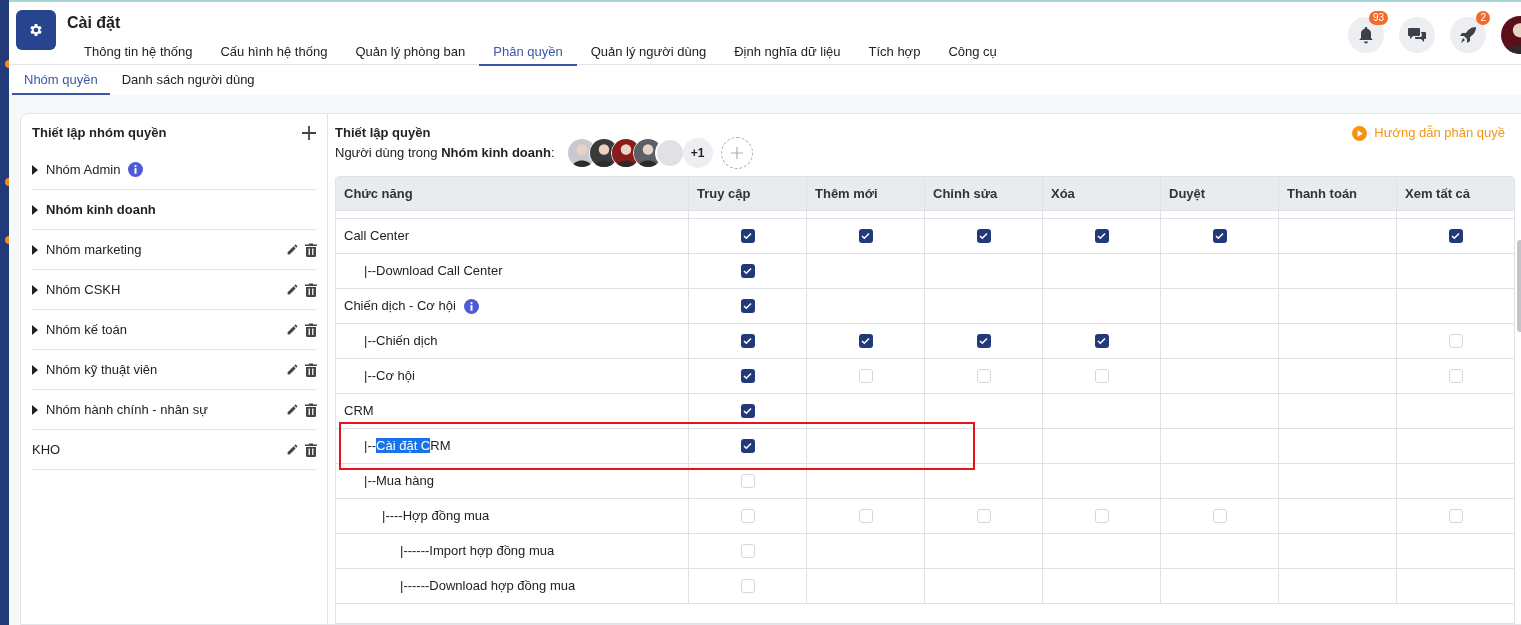 The height and width of the screenshot is (625, 1521). What do you see at coordinates (433, 271) in the screenshot?
I see `function-name: |--Download Call Center` at bounding box center [433, 271].